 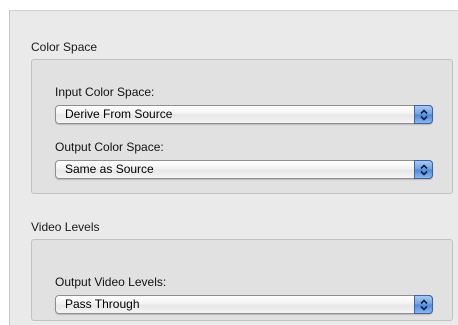 I want to click on video-levels-section-title: Video Levels, so click(x=65, y=227).